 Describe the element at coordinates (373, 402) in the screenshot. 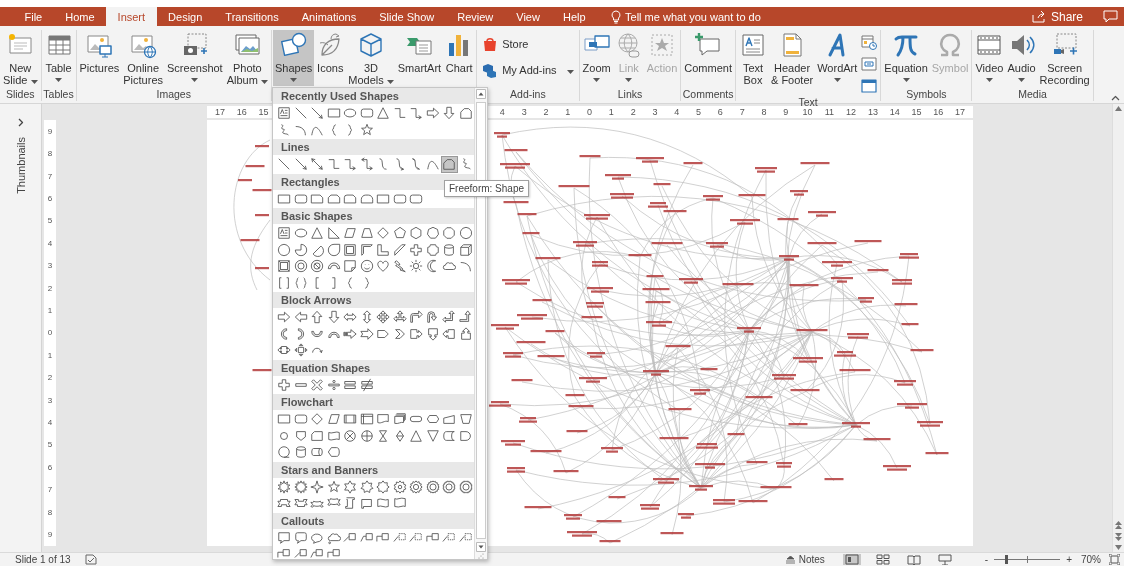

I see `section-heading: Flowchart` at that location.